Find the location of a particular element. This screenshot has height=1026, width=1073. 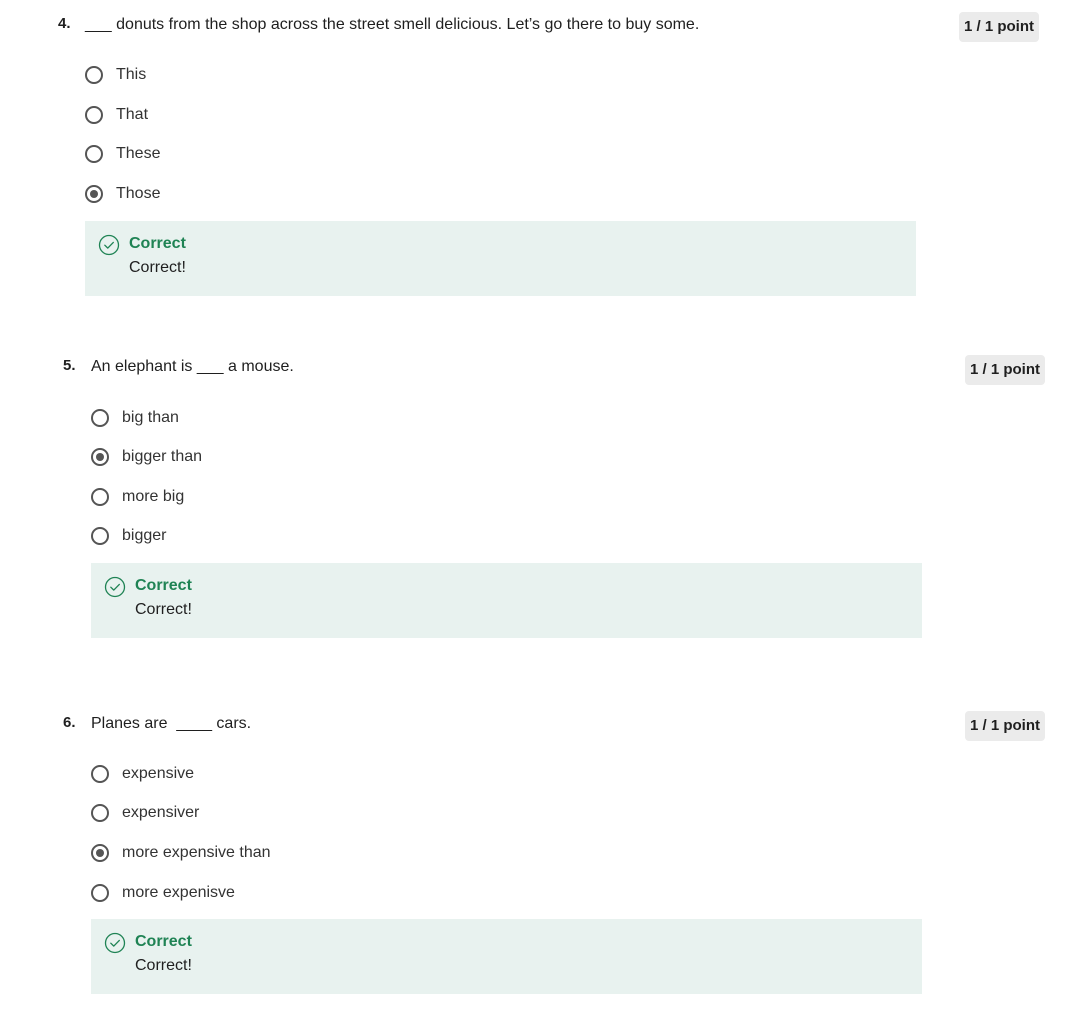

question-number: 6. is located at coordinates (69, 722).